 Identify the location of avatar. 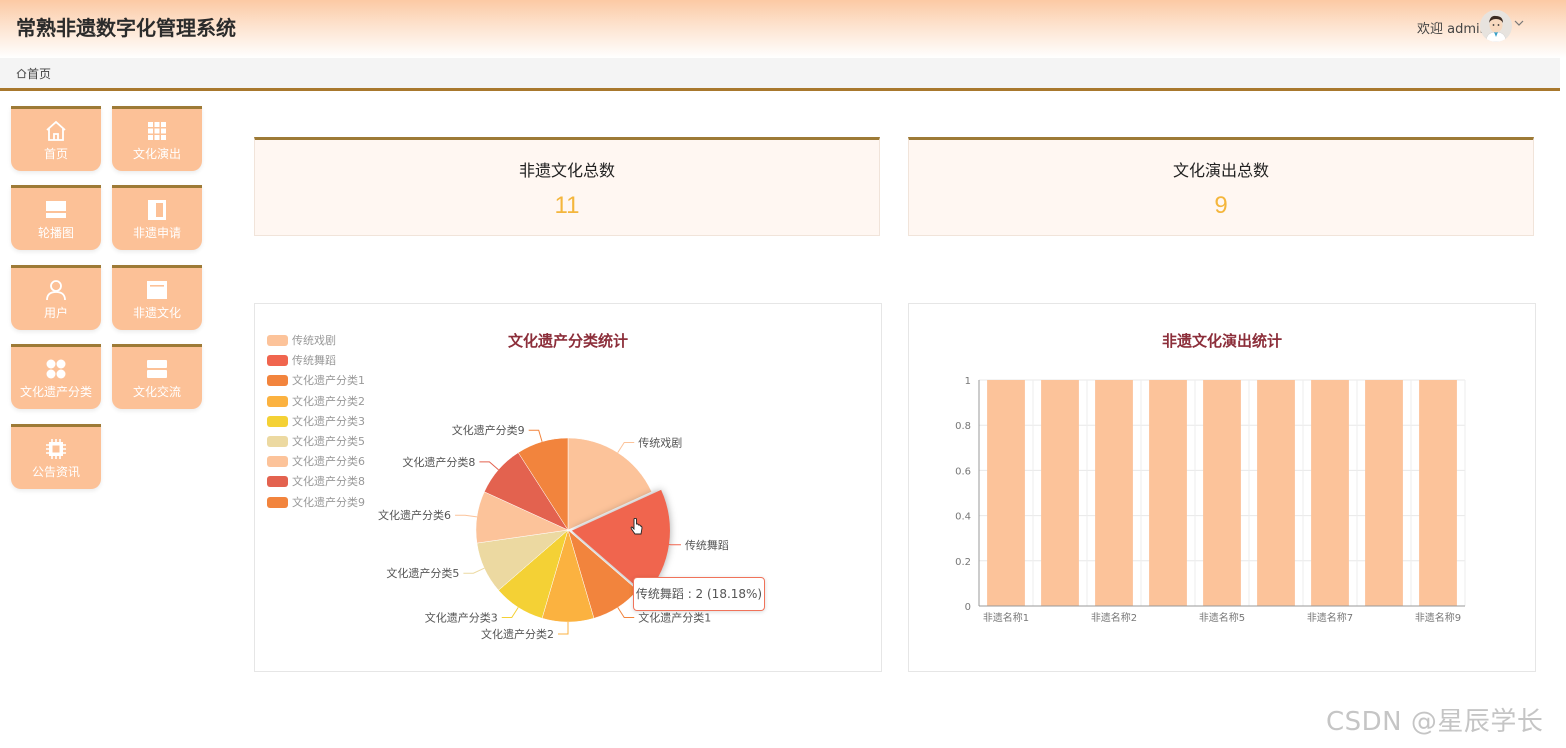
(1496, 26).